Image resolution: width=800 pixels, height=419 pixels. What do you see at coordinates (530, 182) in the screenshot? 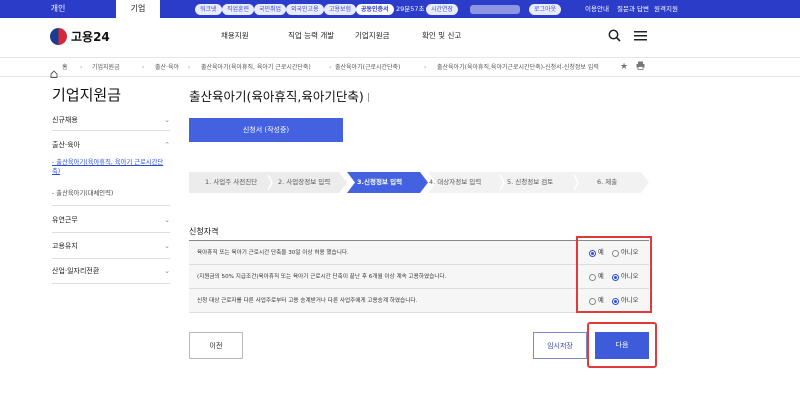
I see `step-5: 5. 신청정보 검토` at bounding box center [530, 182].